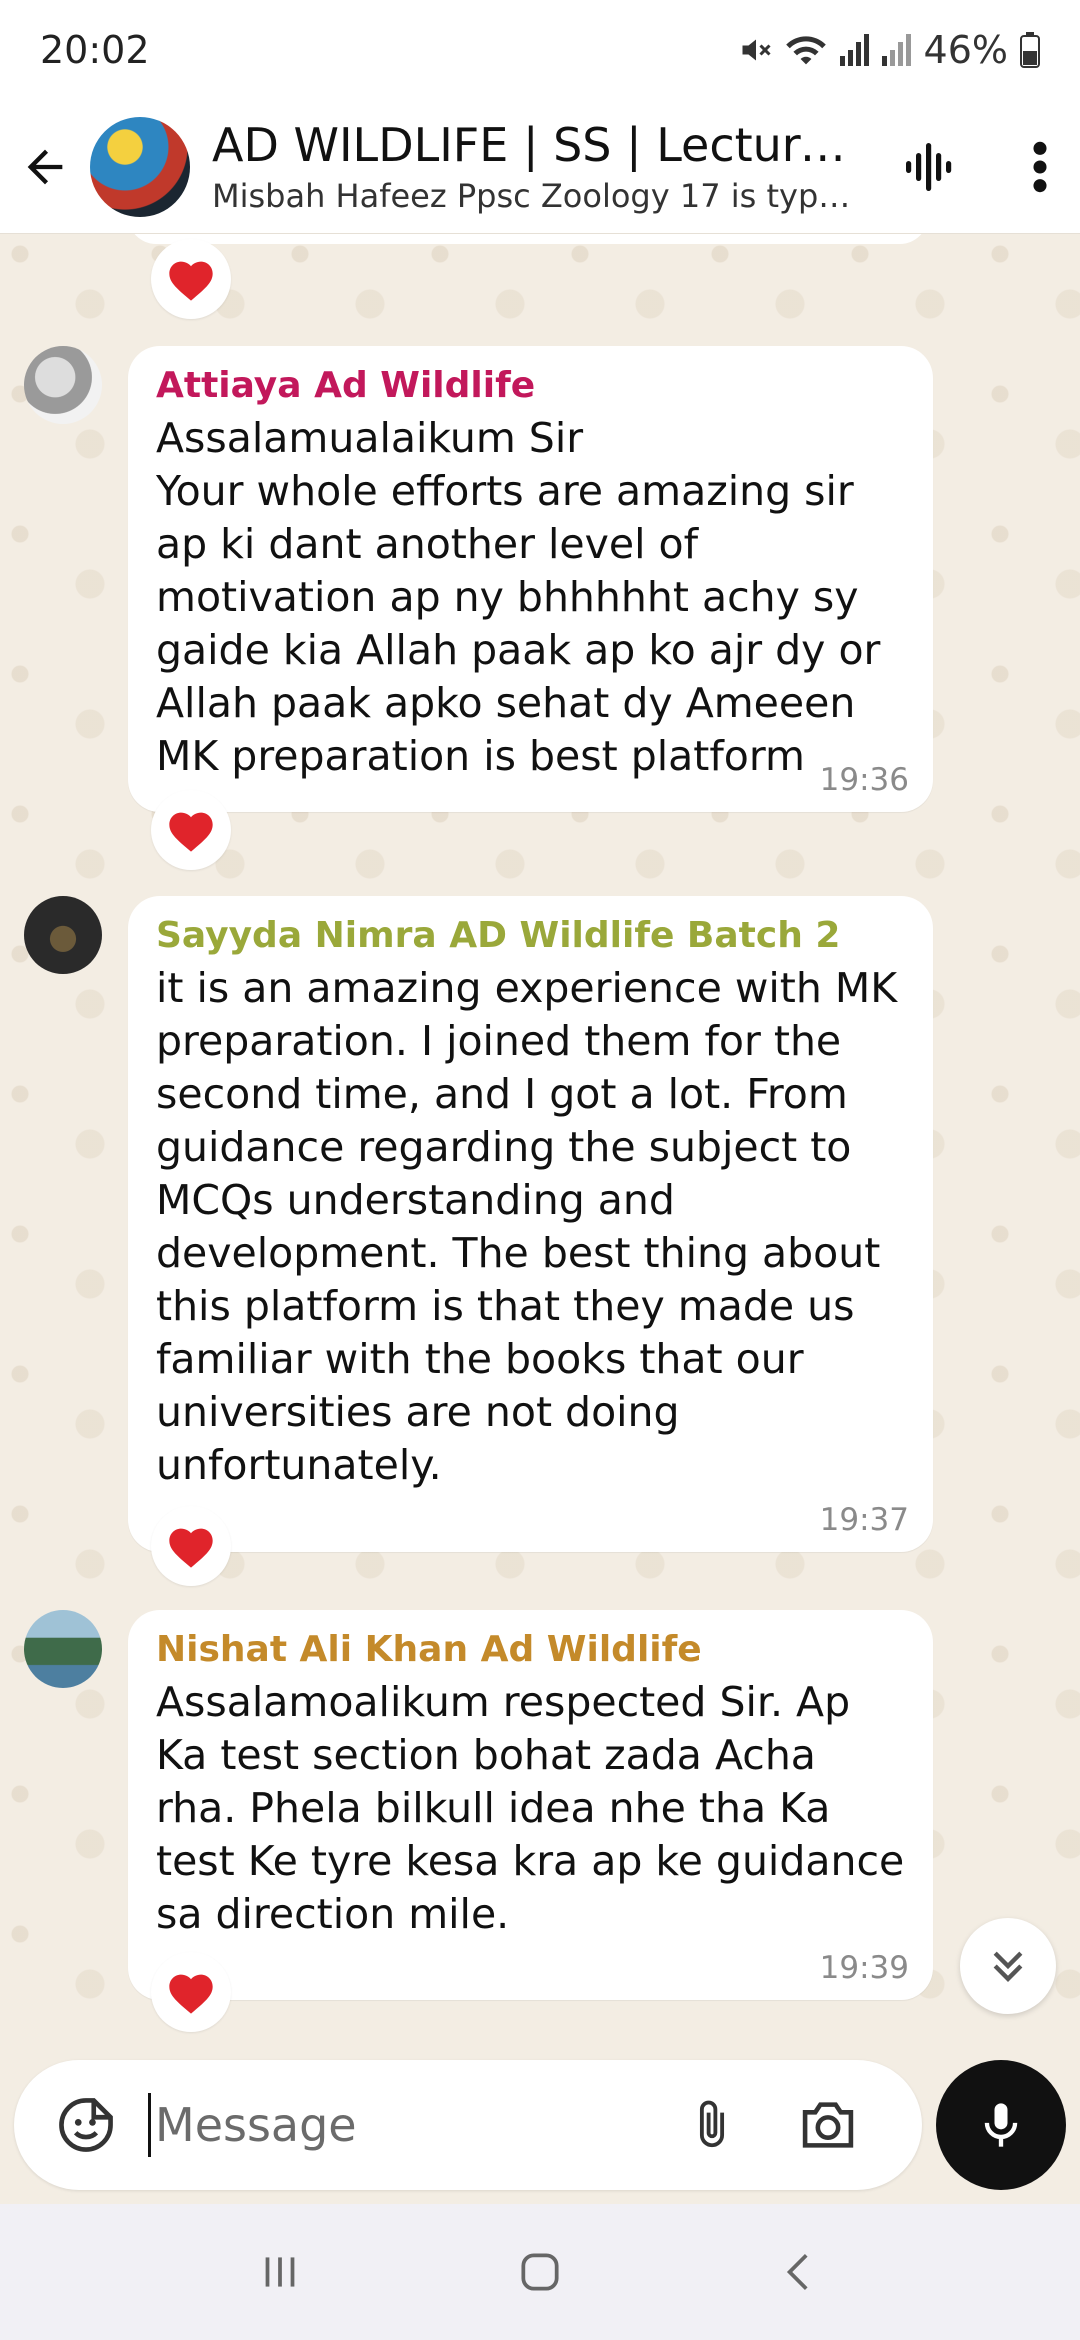 This screenshot has height=2340, width=1080. I want to click on previous-message-bubble, so click(528, 239).